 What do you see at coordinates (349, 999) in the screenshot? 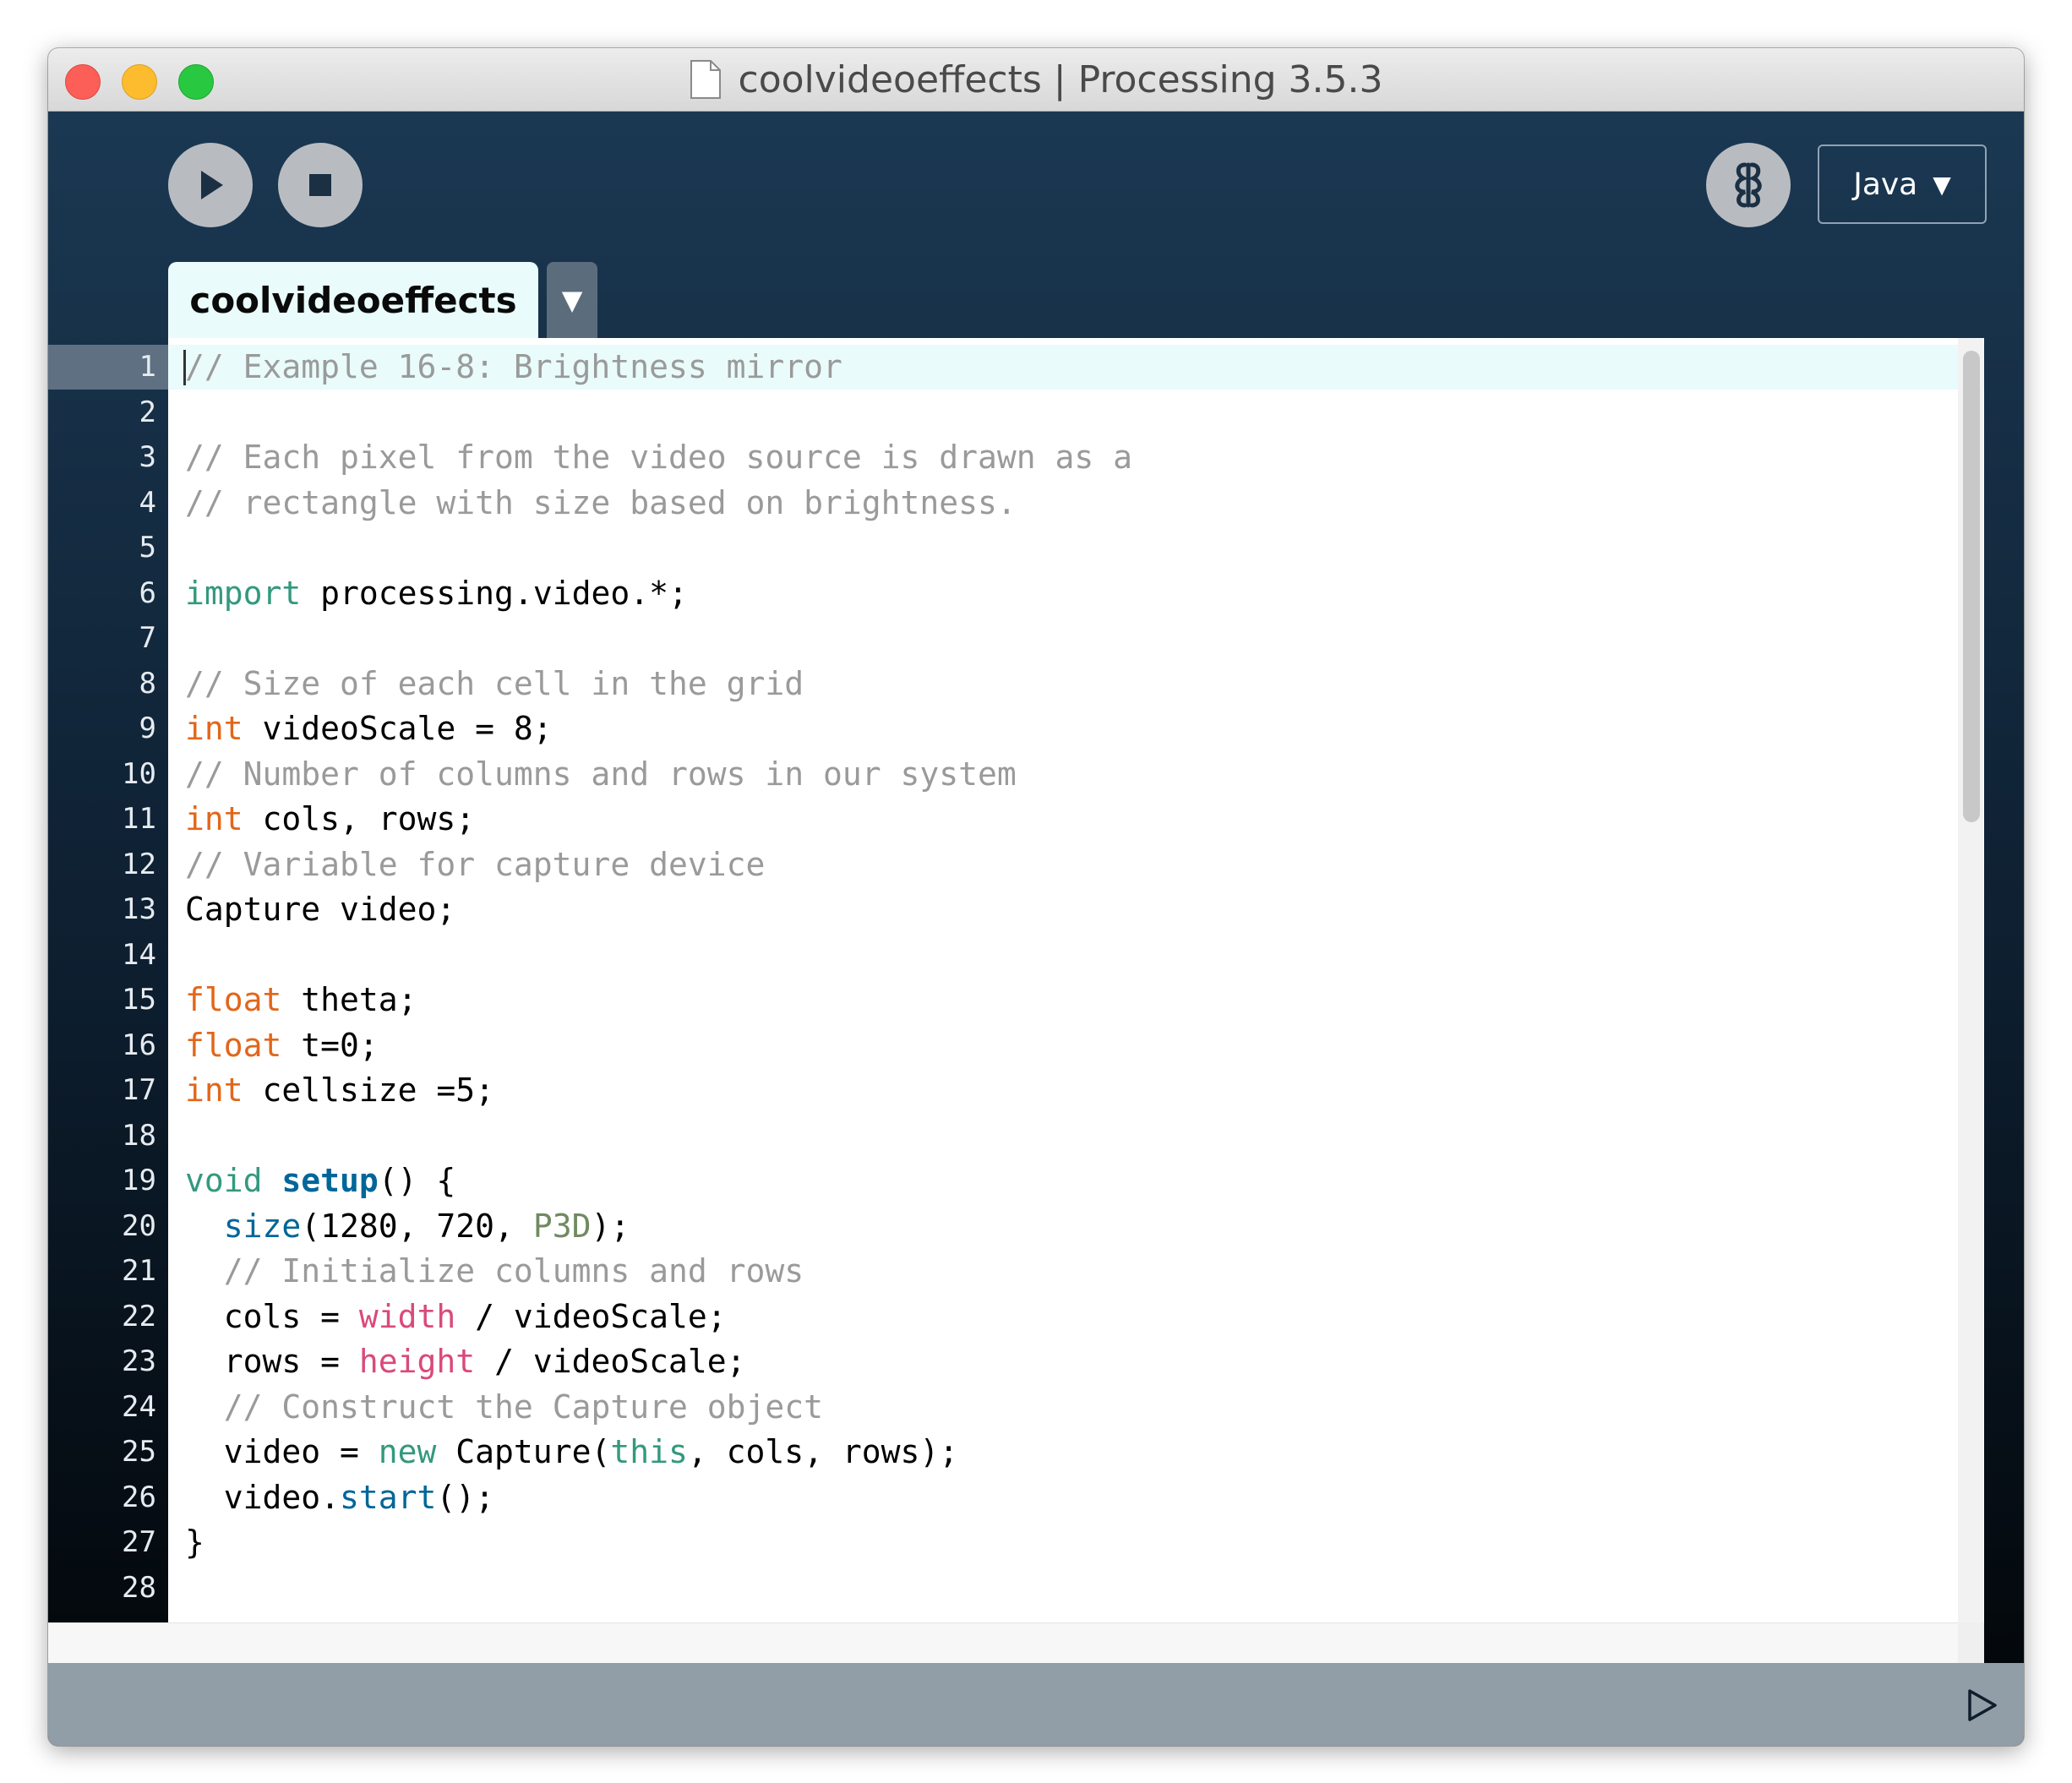
I see `code-token-plain: theta;` at bounding box center [349, 999].